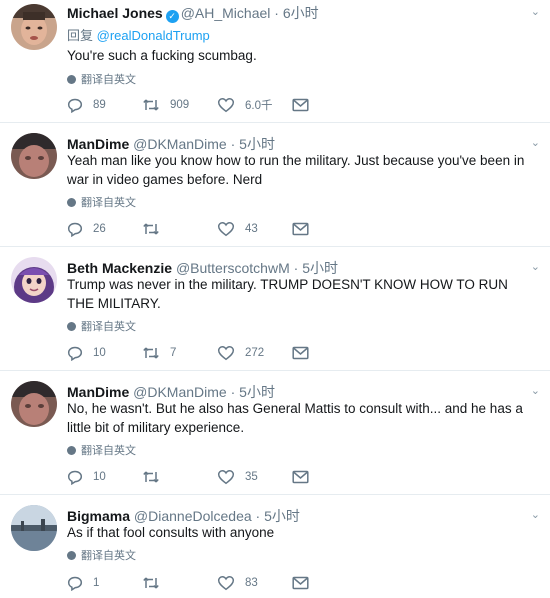 This screenshot has height=598, width=550. I want to click on username: @ButterscotchwM, so click(233, 268).